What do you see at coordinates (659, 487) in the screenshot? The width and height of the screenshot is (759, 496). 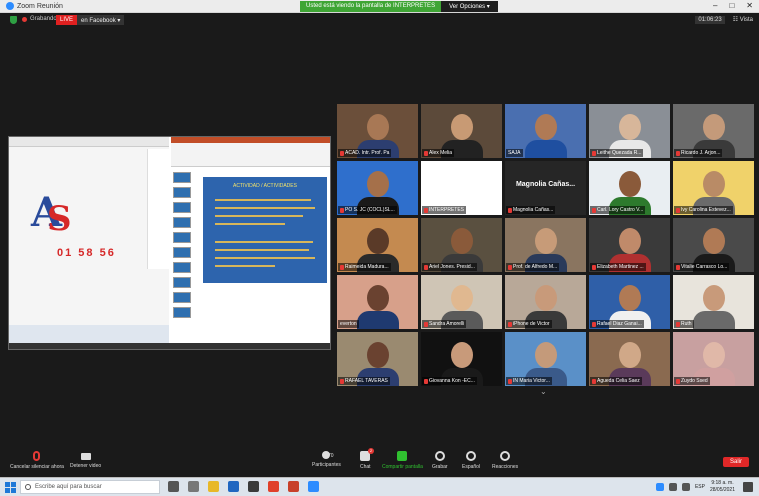 I see `tray-zoom-icon` at bounding box center [659, 487].